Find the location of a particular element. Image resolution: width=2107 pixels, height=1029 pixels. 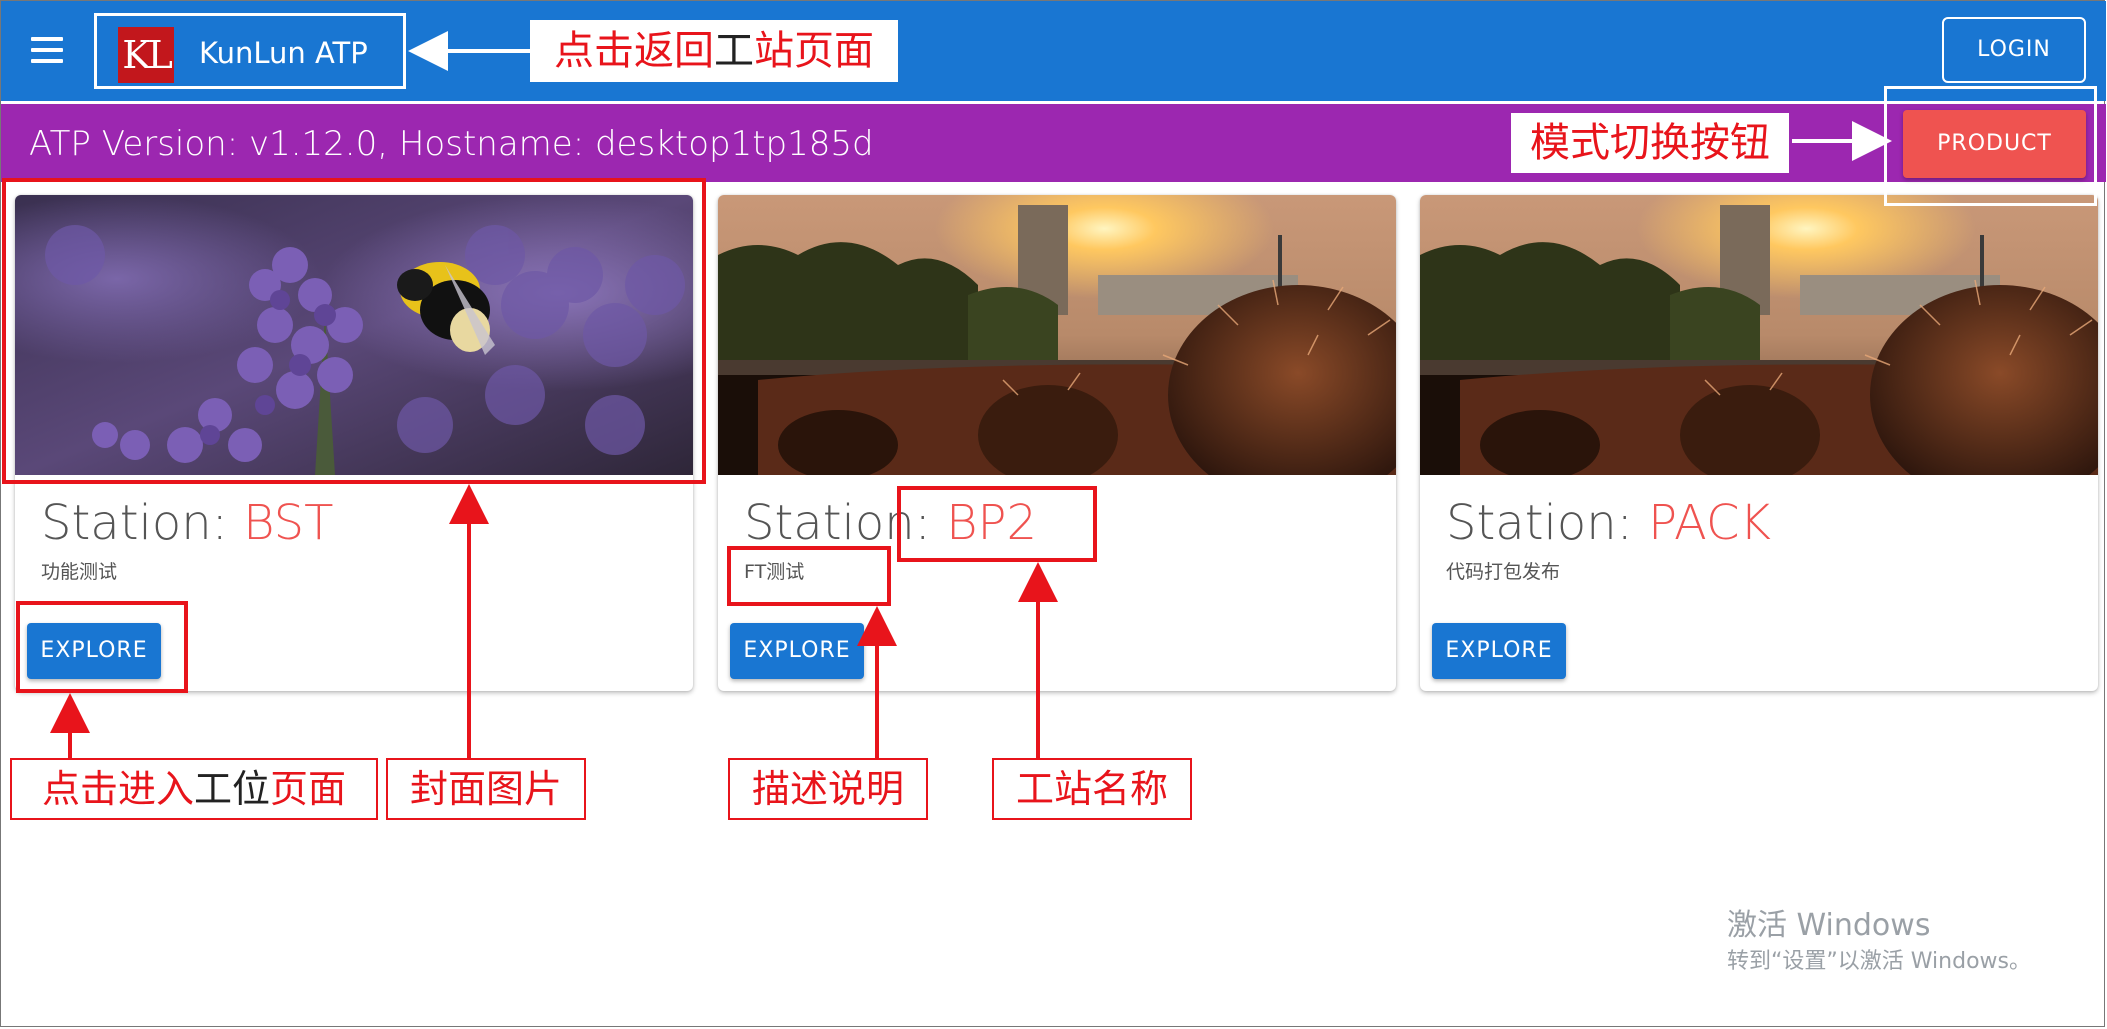

callout-home-part1: 点击返回 is located at coordinates (634, 51).